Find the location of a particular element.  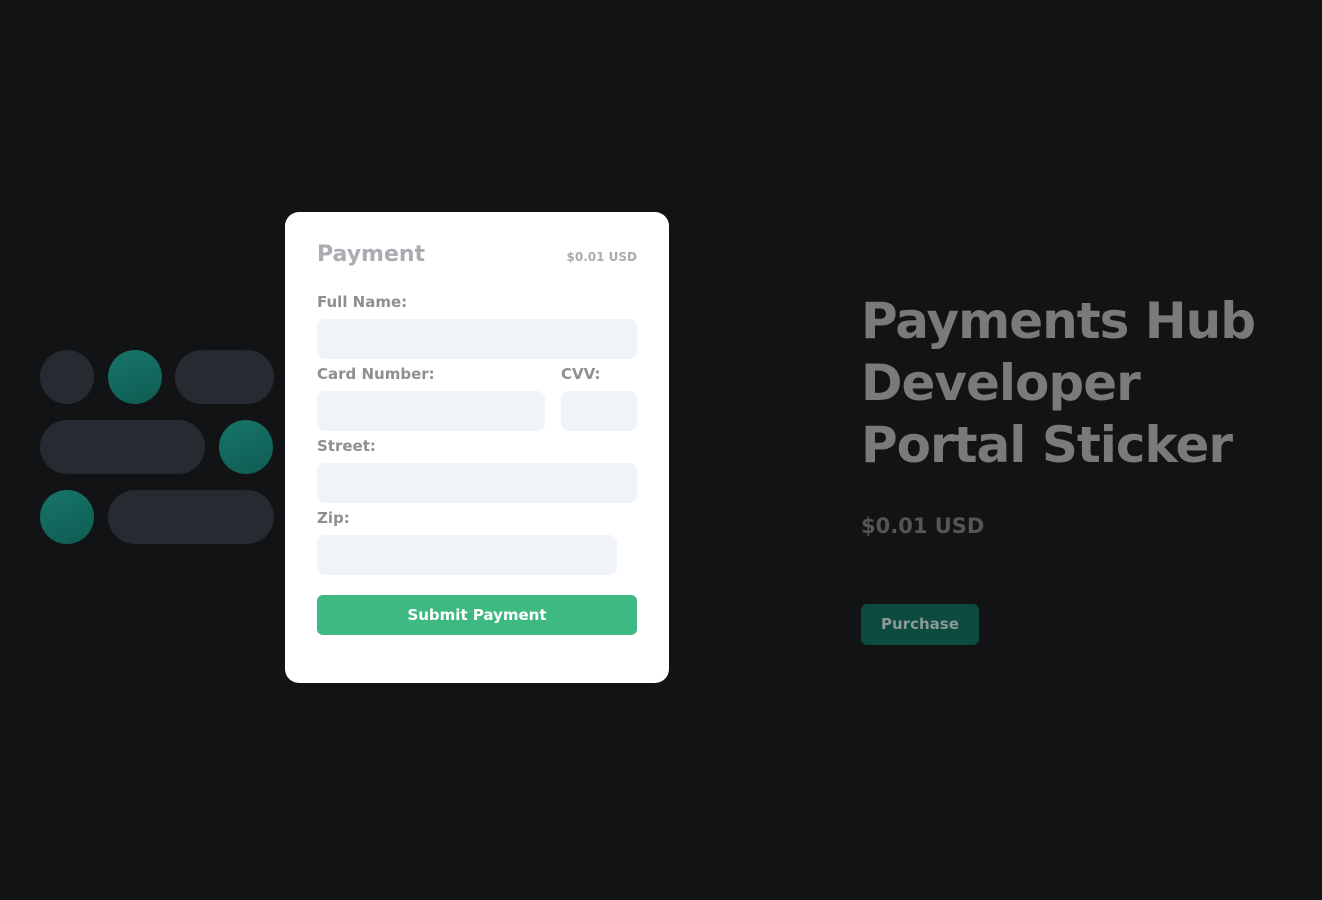

full-name-label: Full Name: is located at coordinates (362, 302).